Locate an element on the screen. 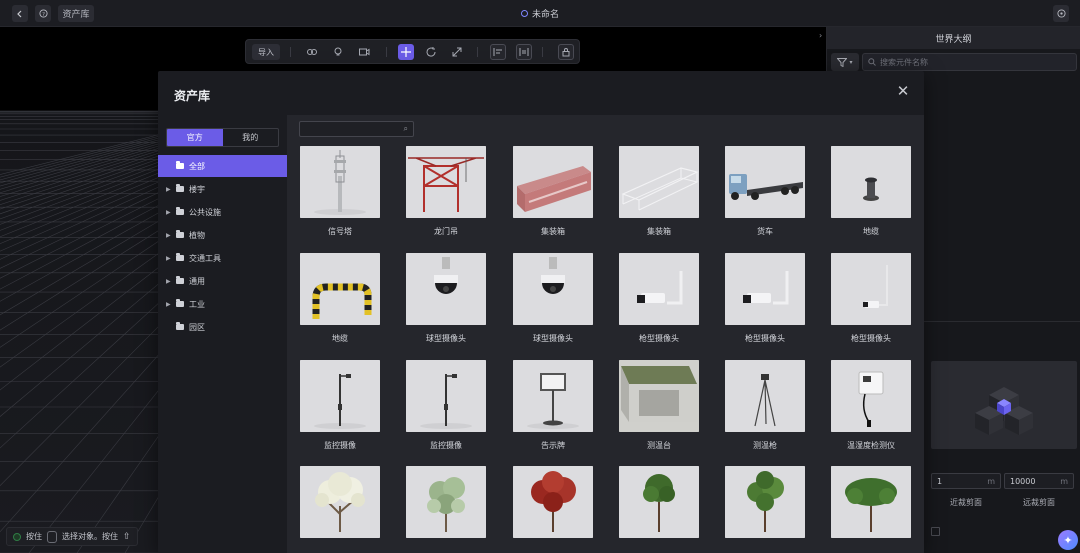 The image size is (1080, 553). help-button: ? is located at coordinates (43, 13).